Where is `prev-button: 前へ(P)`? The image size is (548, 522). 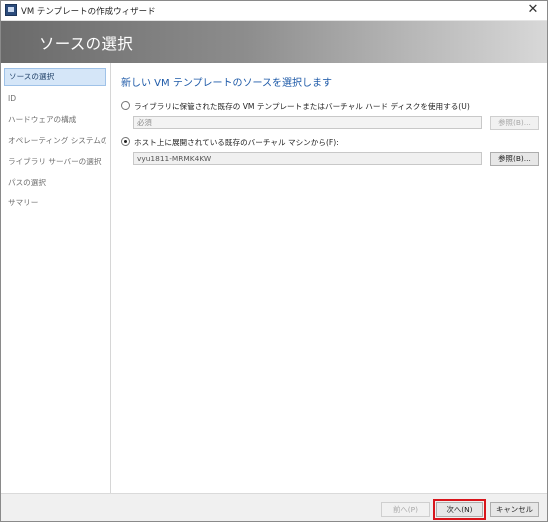 prev-button: 前へ(P) is located at coordinates (405, 509).